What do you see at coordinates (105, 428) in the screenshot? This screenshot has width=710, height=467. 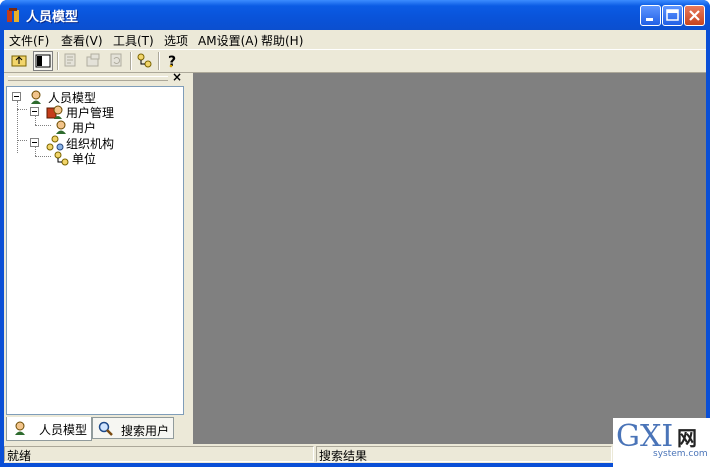 I see `search-icon` at bounding box center [105, 428].